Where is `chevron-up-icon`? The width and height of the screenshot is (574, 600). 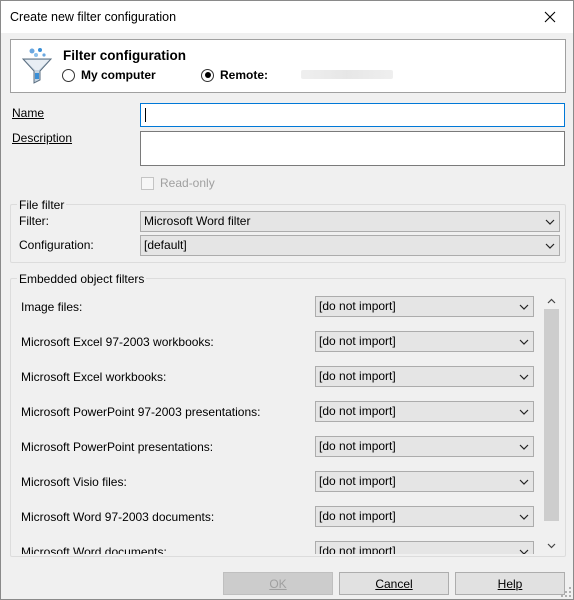
chevron-up-icon is located at coordinates (551, 300).